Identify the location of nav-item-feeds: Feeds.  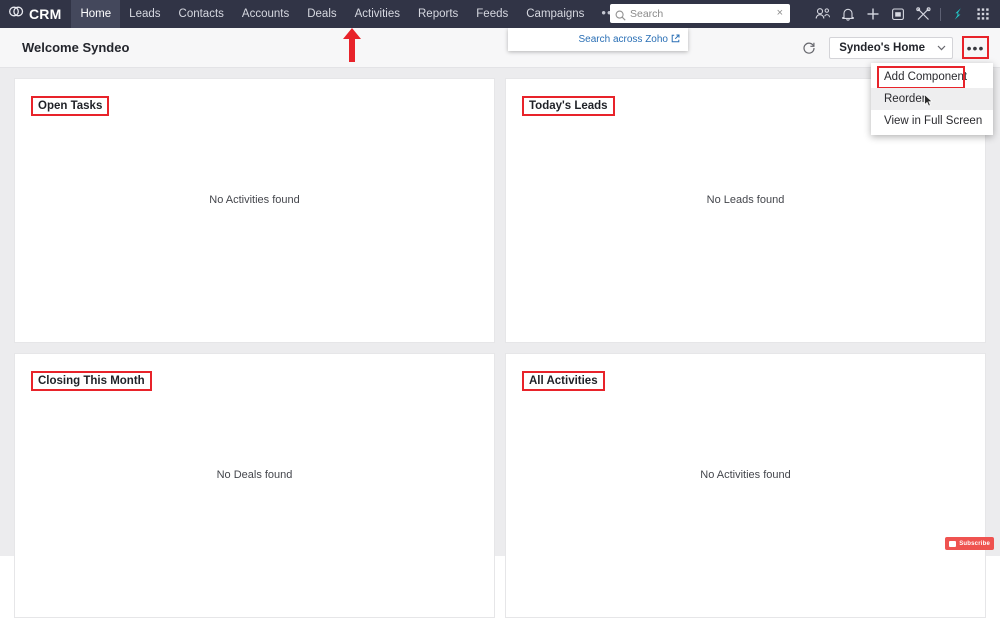
(492, 14).